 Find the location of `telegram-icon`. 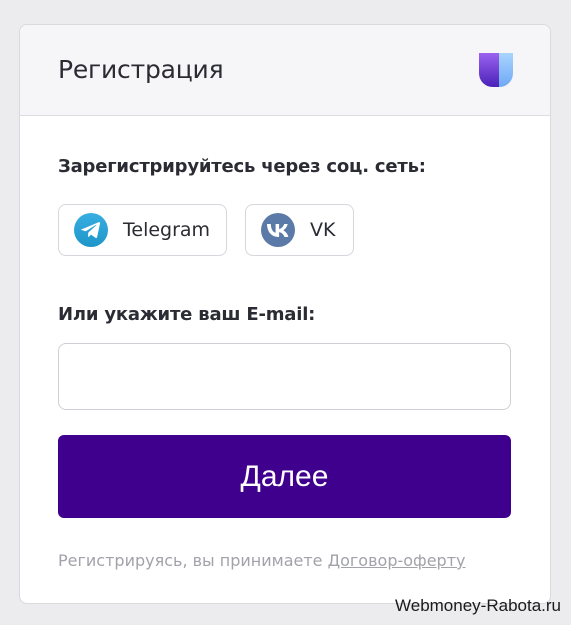

telegram-icon is located at coordinates (91, 230).